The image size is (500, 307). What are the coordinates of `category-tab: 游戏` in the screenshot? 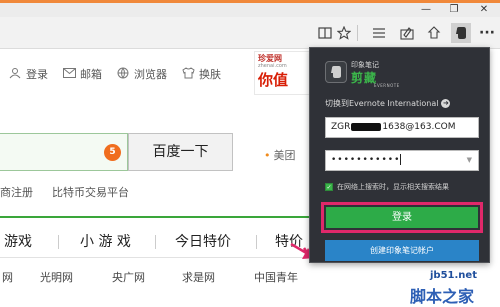 It's located at (18, 241).